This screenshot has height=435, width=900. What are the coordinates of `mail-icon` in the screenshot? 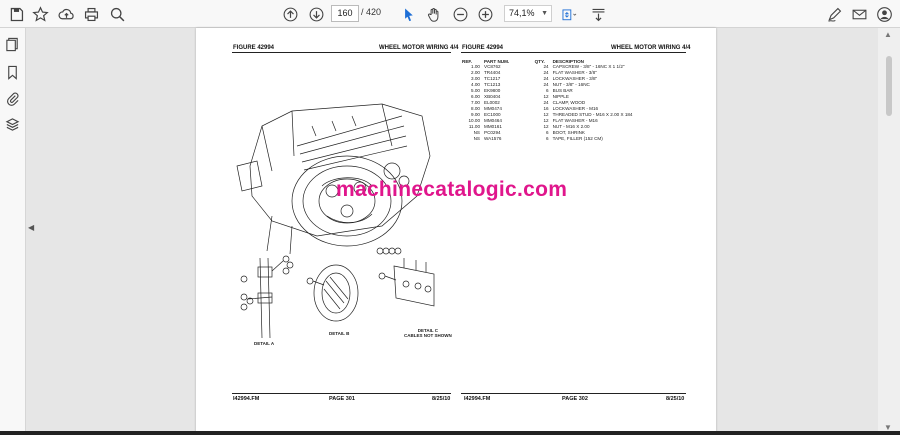 It's located at (859, 14).